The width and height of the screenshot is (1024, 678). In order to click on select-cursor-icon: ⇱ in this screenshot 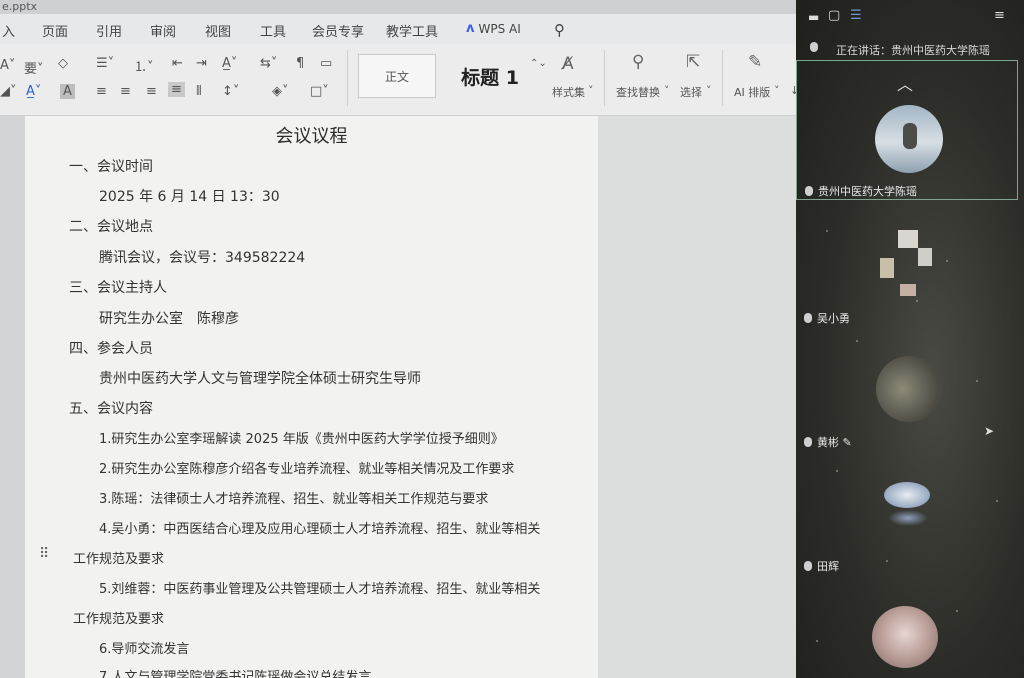, I will do `click(693, 62)`.